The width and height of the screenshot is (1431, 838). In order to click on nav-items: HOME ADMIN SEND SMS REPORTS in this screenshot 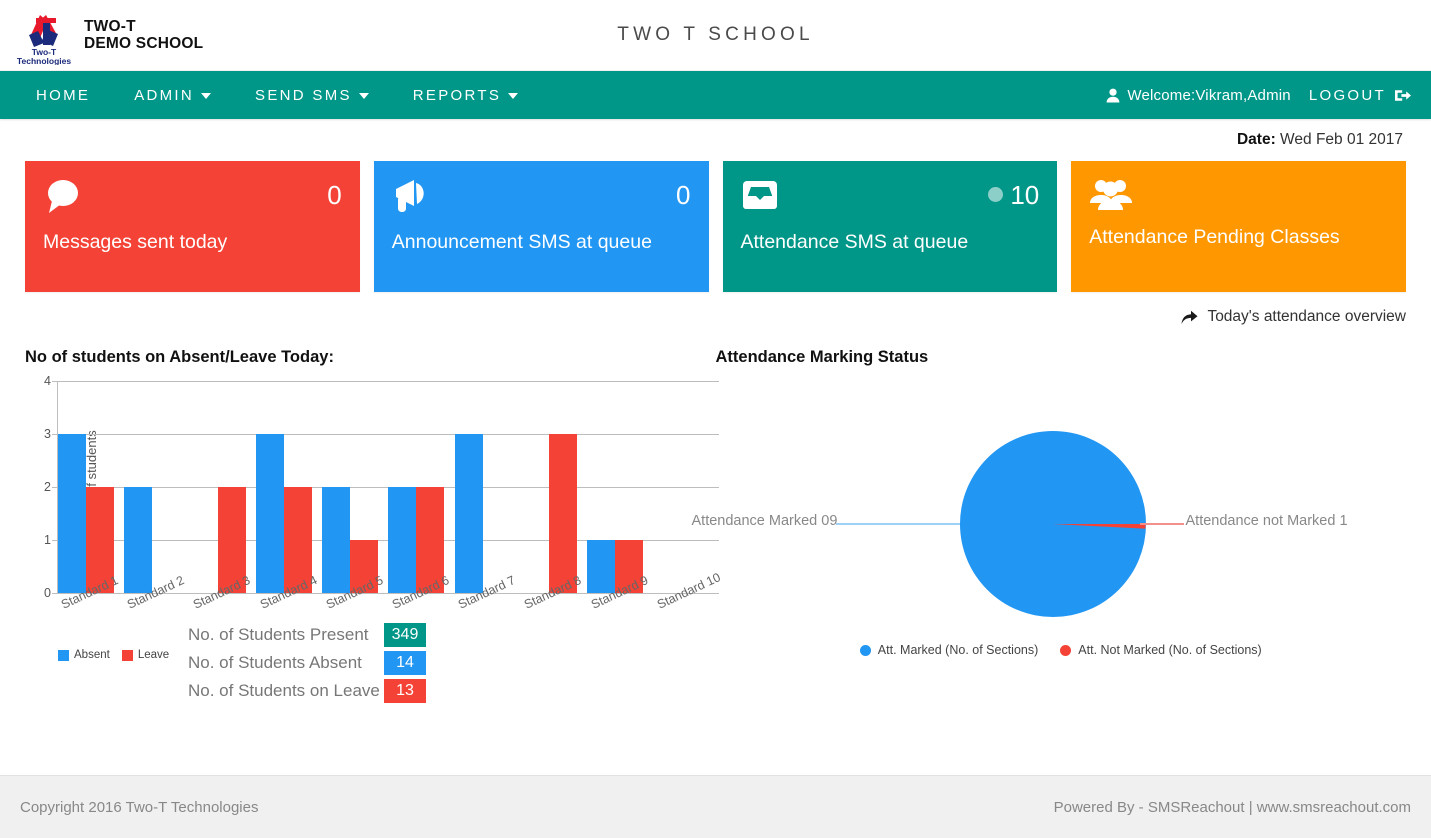, I will do `click(270, 95)`.